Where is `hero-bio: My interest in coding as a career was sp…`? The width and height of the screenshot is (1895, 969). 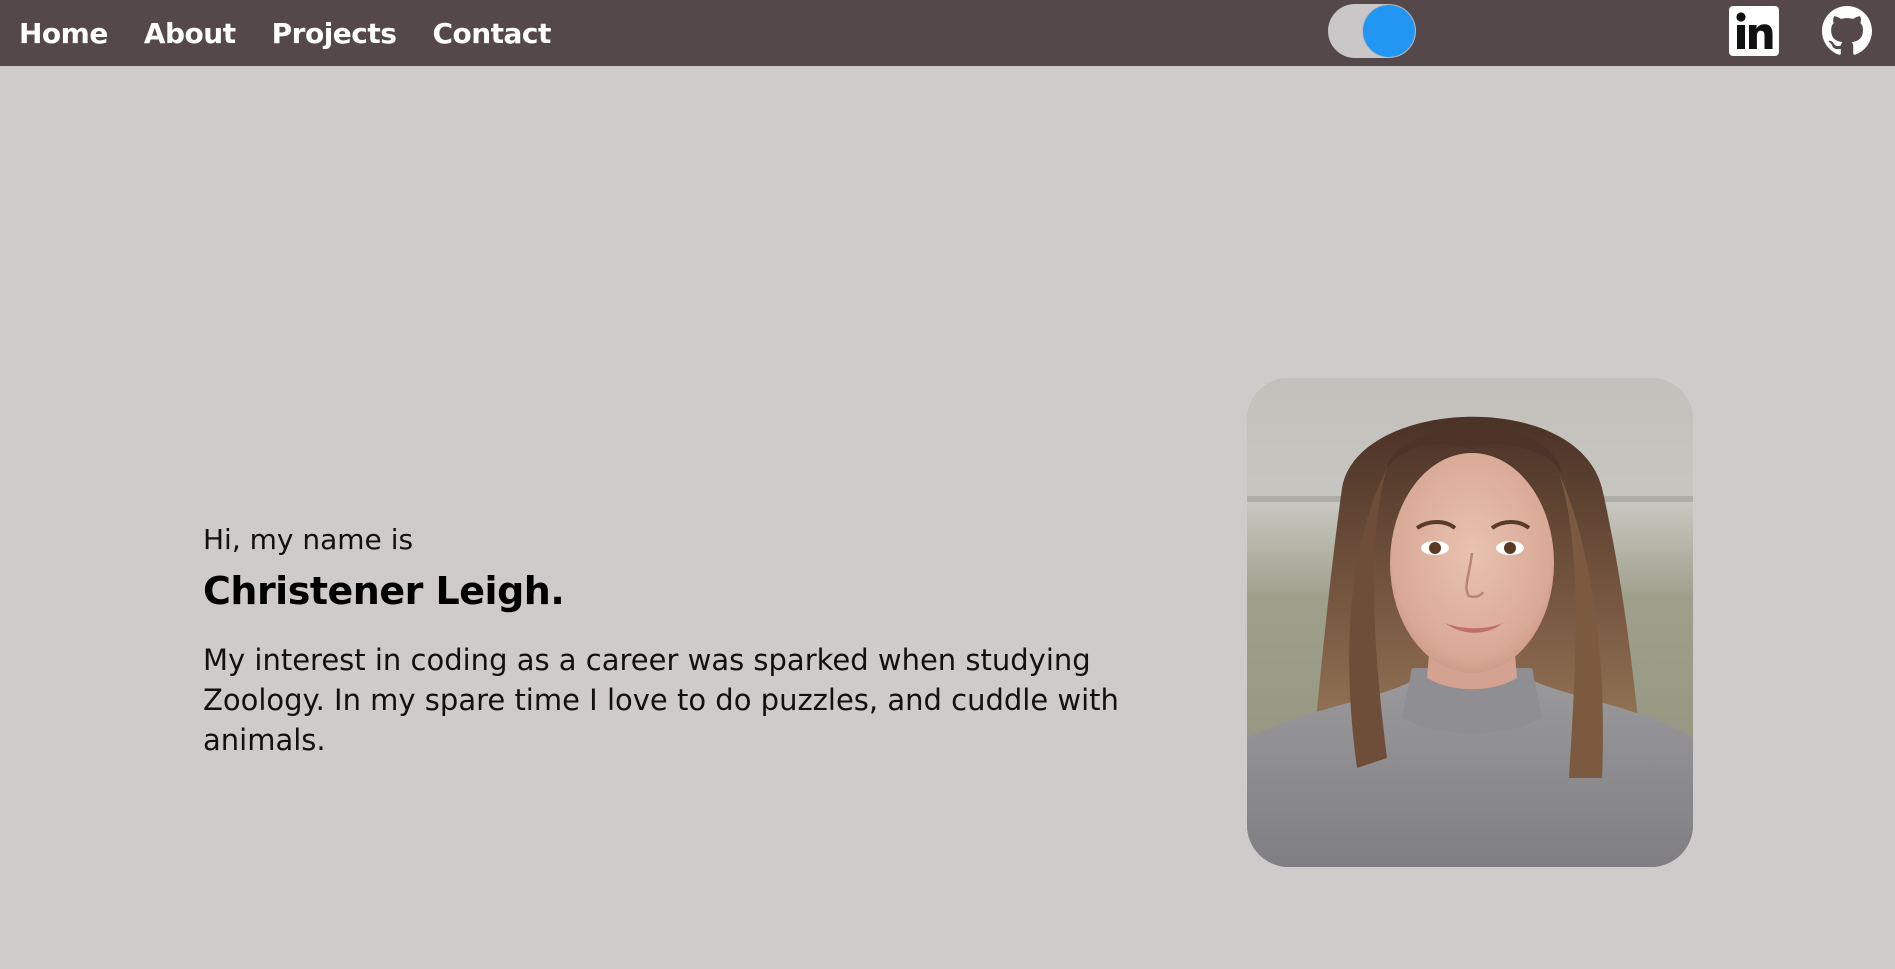 hero-bio: My interest in coding as a career was sp… is located at coordinates (661, 700).